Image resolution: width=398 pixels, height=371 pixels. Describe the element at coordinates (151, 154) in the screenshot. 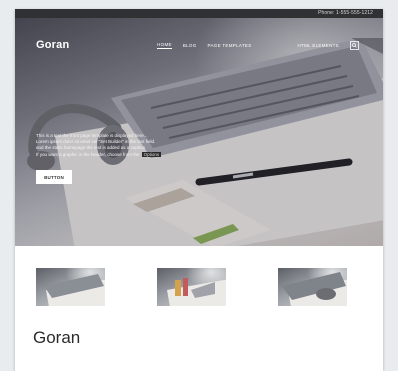

I see `hero-tag: Options` at that location.